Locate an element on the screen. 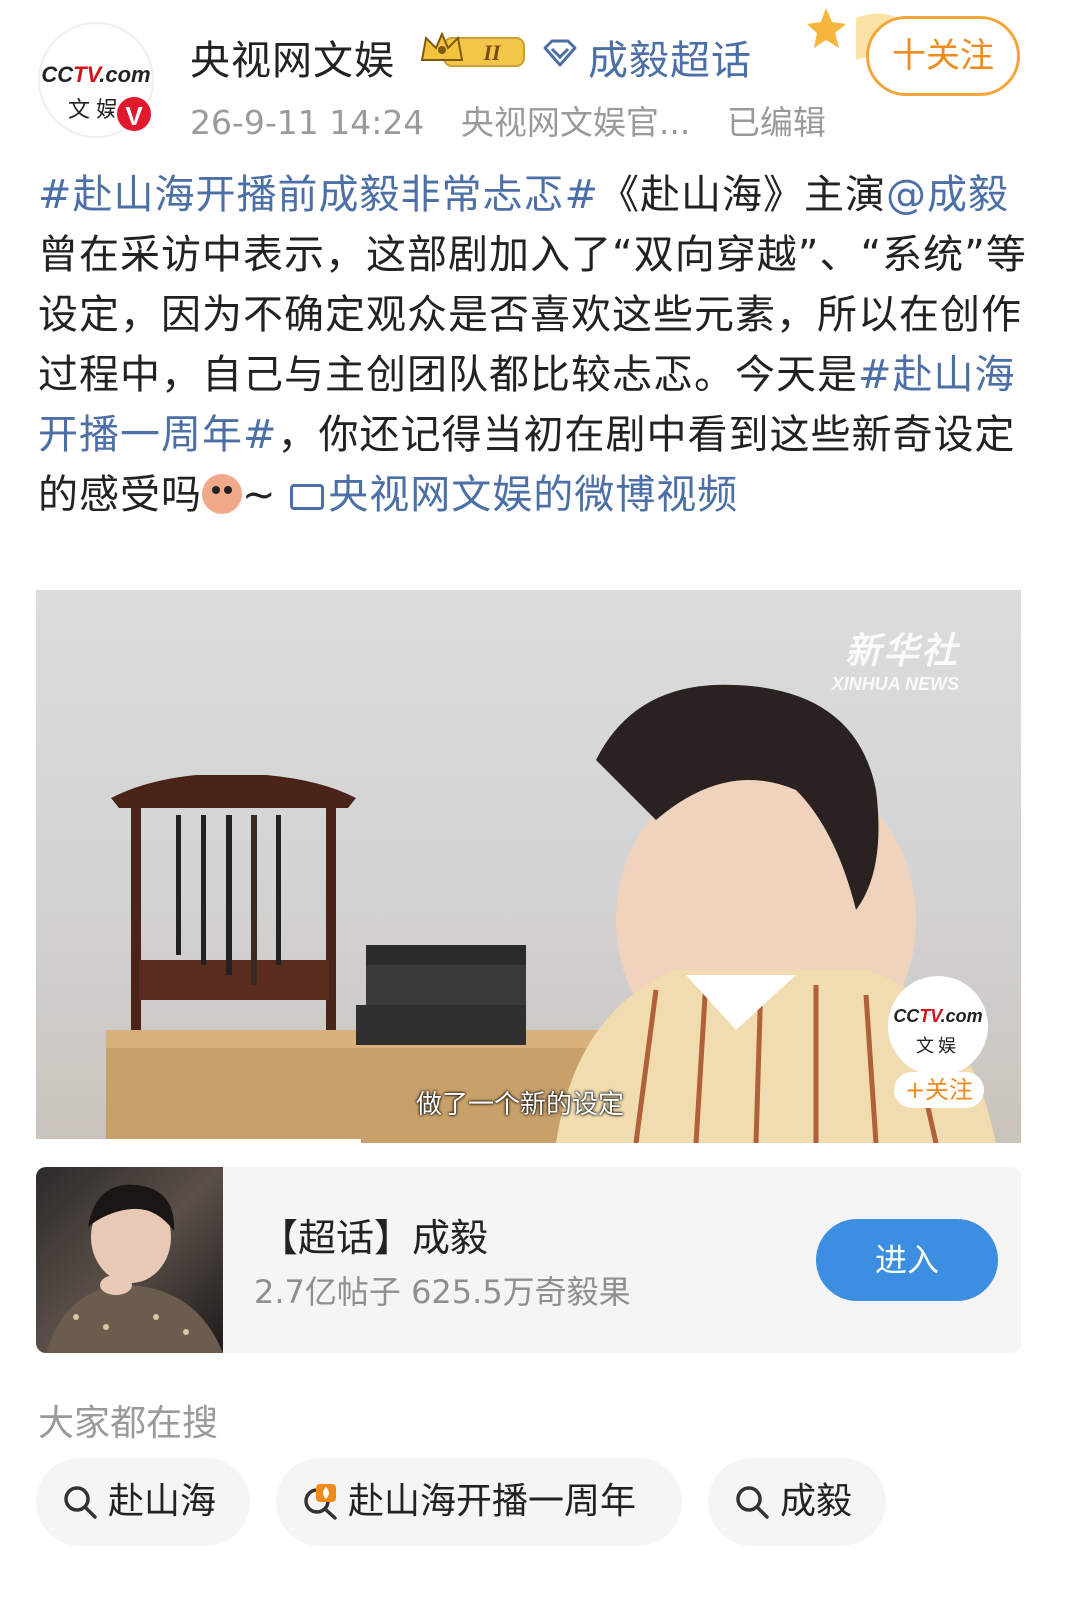  video-follow-button: +关注 is located at coordinates (939, 1090).